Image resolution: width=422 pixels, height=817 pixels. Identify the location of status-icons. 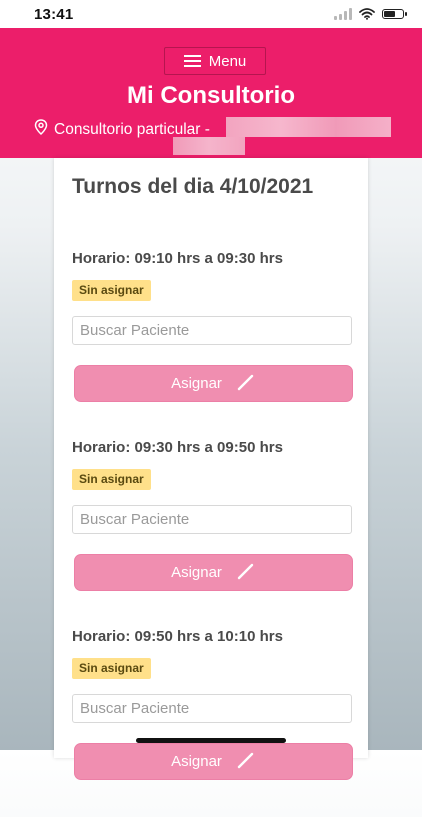
(370, 14).